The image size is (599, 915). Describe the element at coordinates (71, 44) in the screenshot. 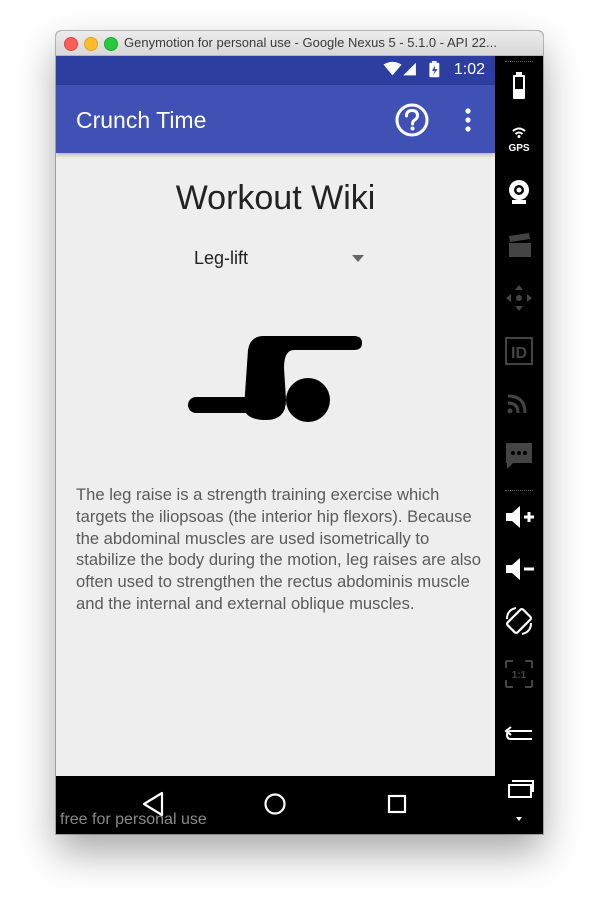

I see `window-close-button` at that location.